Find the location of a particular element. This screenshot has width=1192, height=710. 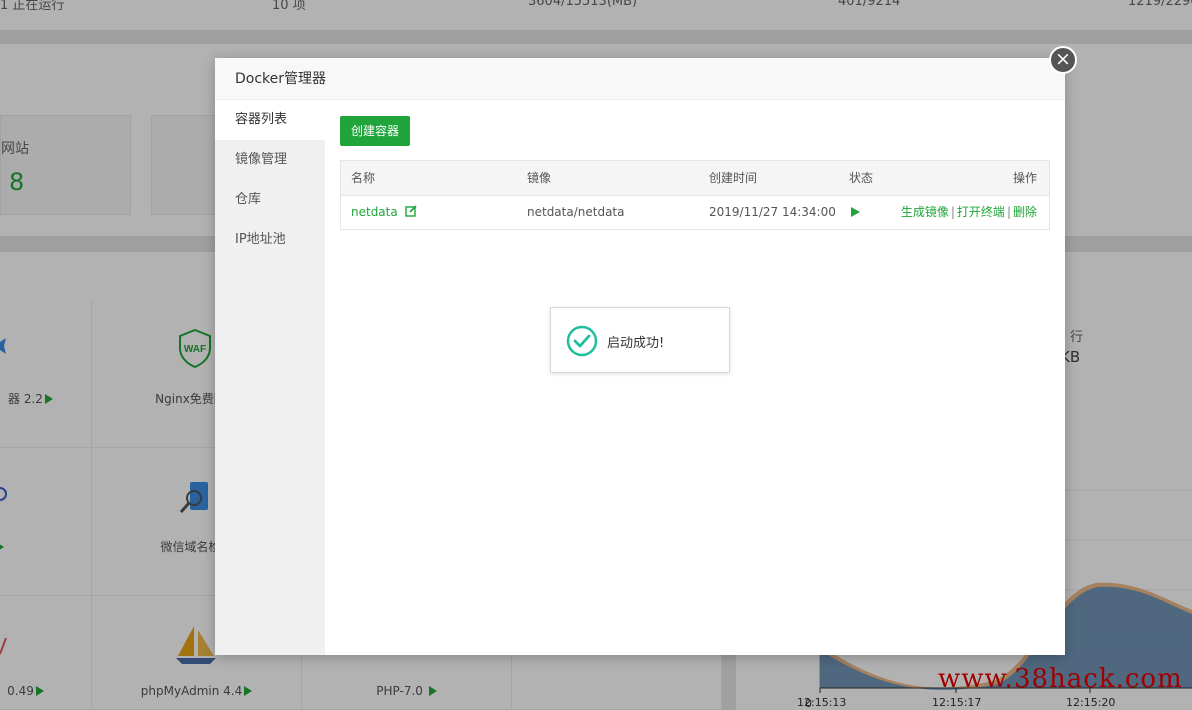

container-state is located at coordinates (854, 212).